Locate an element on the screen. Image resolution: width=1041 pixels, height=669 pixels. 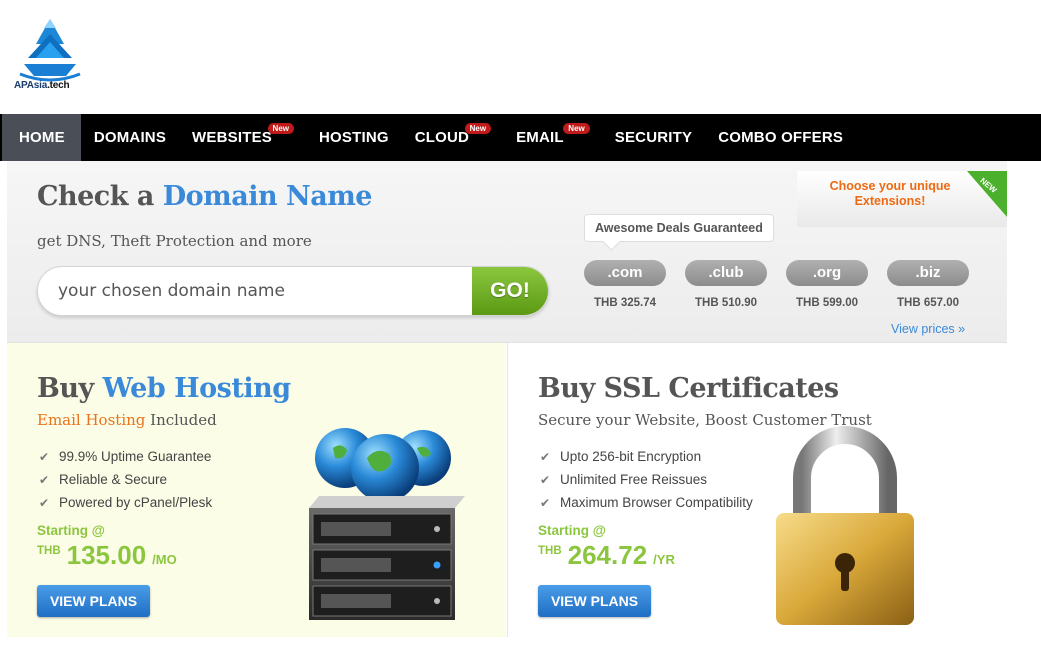
deals-bubble: Awesome Deals Guaranteed is located at coordinates (679, 228).